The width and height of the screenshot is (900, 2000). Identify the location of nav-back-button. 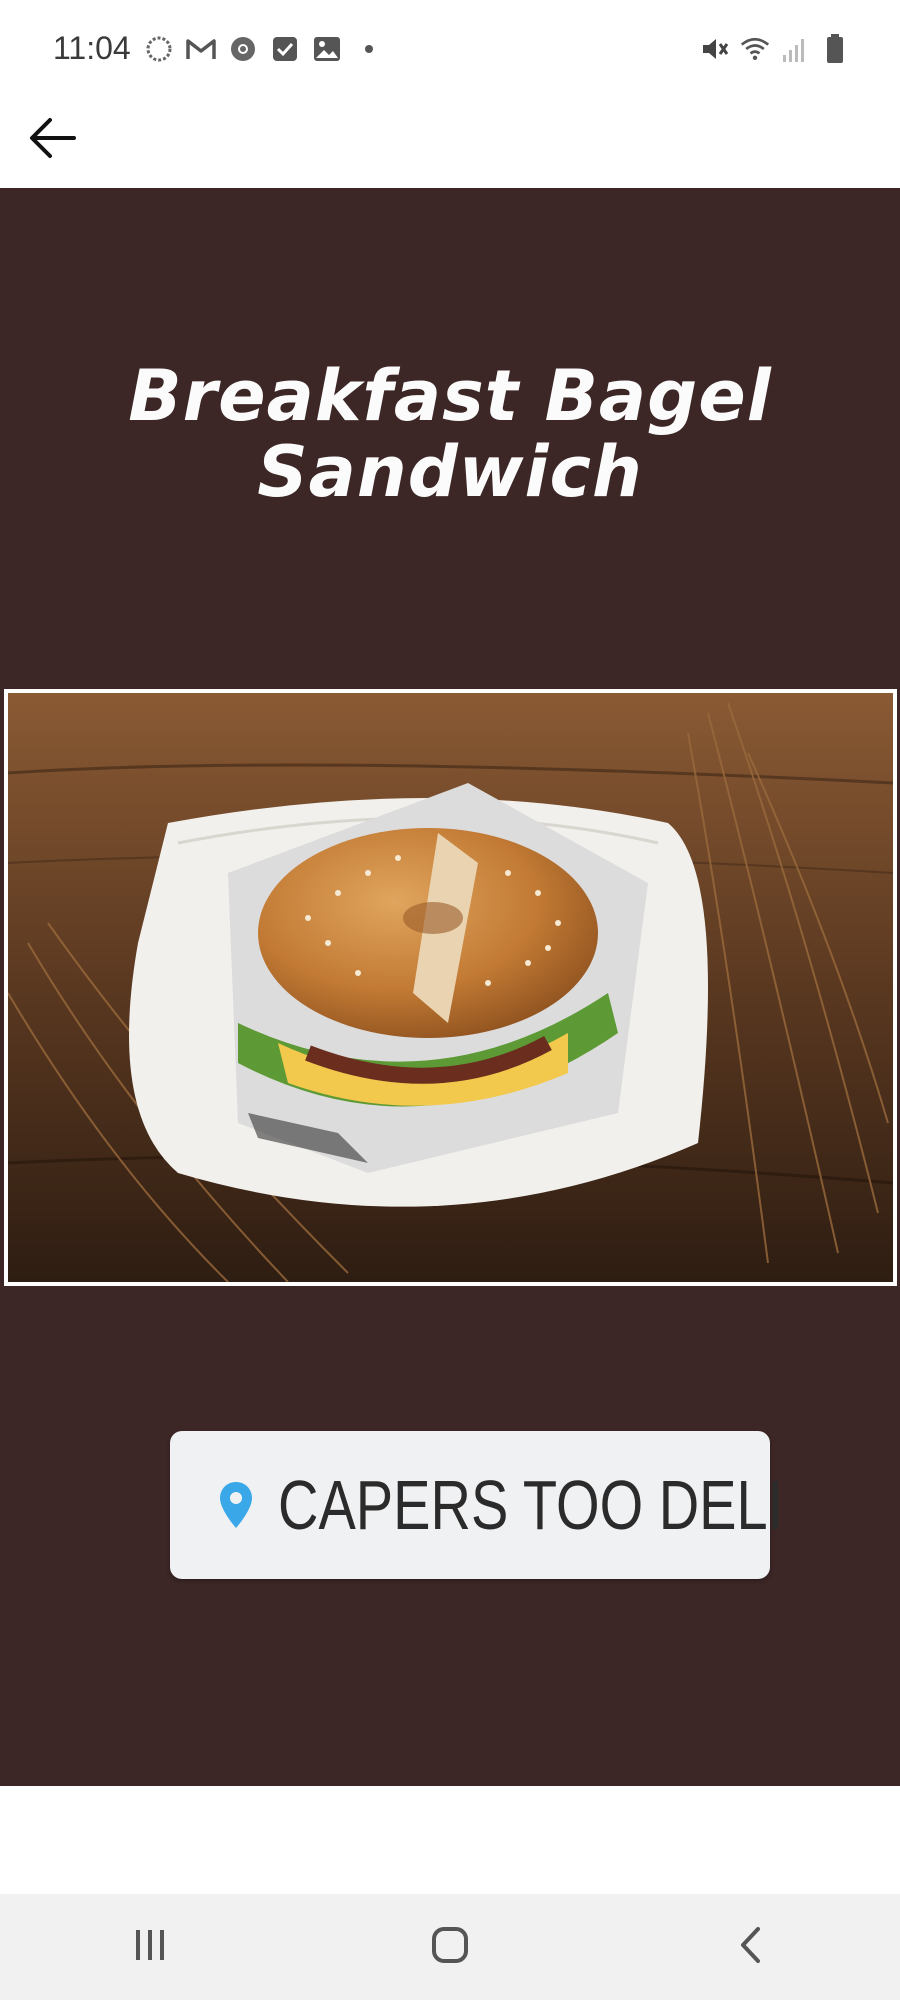
(750, 1947).